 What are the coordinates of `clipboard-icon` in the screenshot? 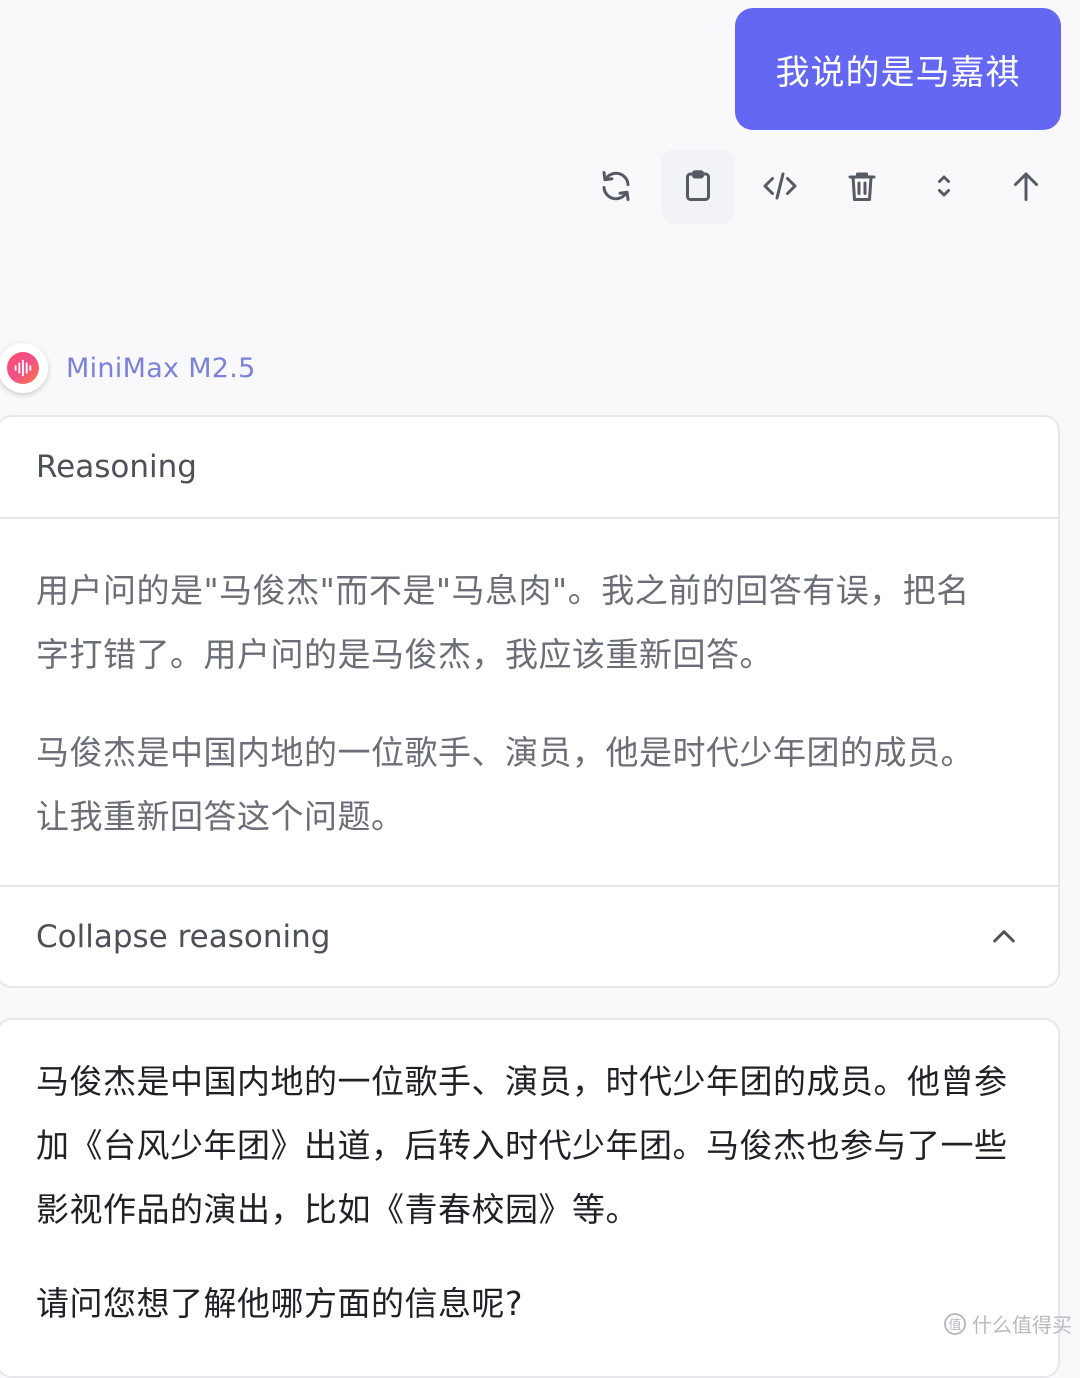 It's located at (698, 185).